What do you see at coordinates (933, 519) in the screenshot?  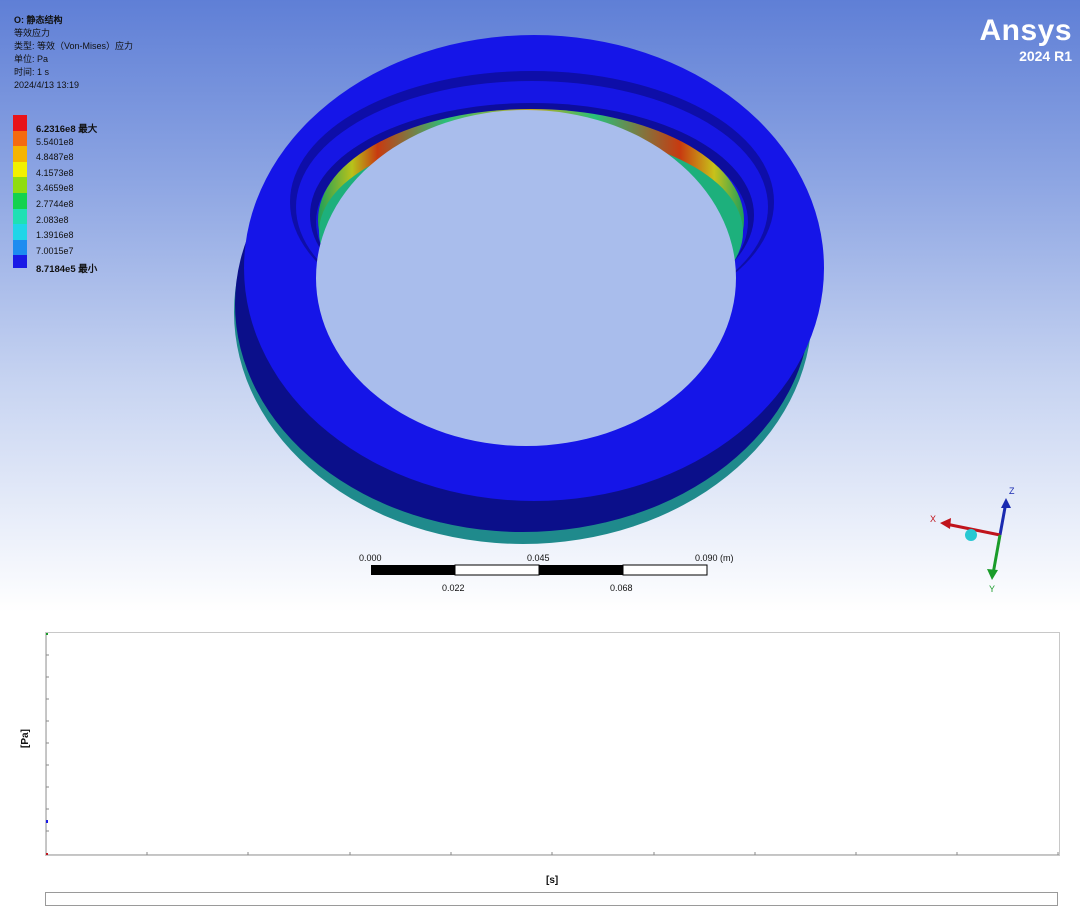 I see `triad-x-label: X` at bounding box center [933, 519].